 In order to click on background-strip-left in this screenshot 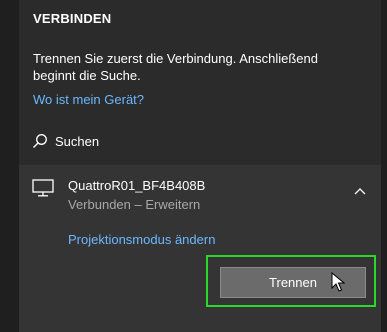, I will do `click(9, 166)`.